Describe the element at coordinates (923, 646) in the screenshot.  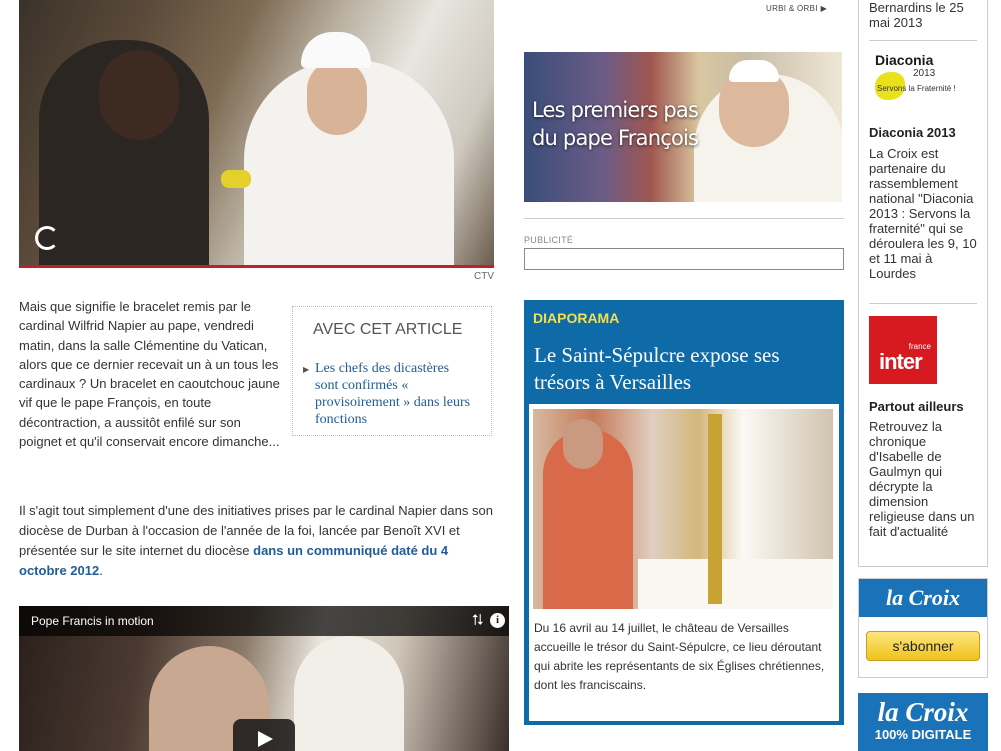
I see `subscribe-button: s'abonner` at that location.